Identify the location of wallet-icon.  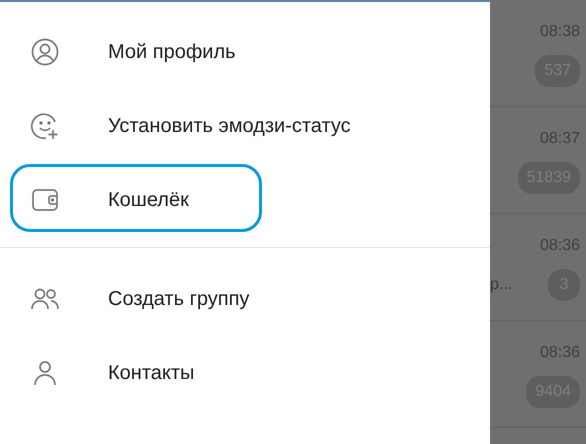
(45, 200).